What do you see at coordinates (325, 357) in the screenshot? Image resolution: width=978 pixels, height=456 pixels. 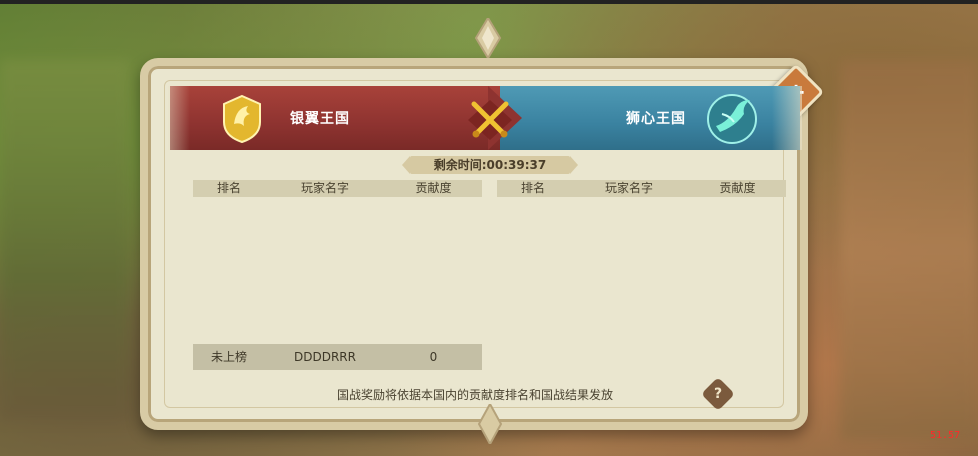 I see `my-player-name: DDDDRRR` at bounding box center [325, 357].